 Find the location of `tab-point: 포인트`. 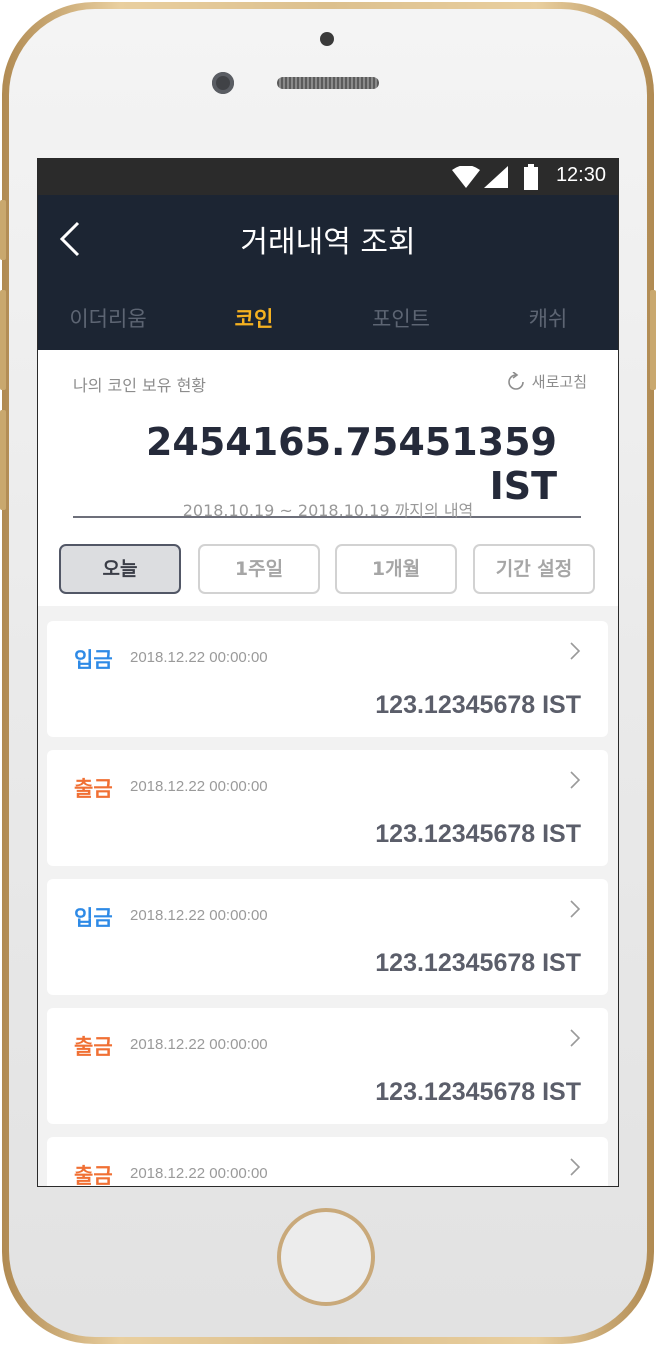

tab-point: 포인트 is located at coordinates (401, 318).